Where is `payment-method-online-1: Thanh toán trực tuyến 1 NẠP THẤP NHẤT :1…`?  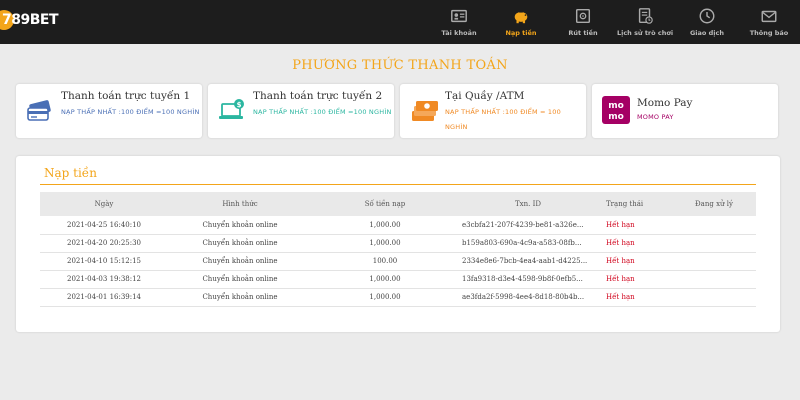 payment-method-online-1: Thanh toán trực tuyến 1 NẠP THẤP NHẤT :1… is located at coordinates (109, 111).